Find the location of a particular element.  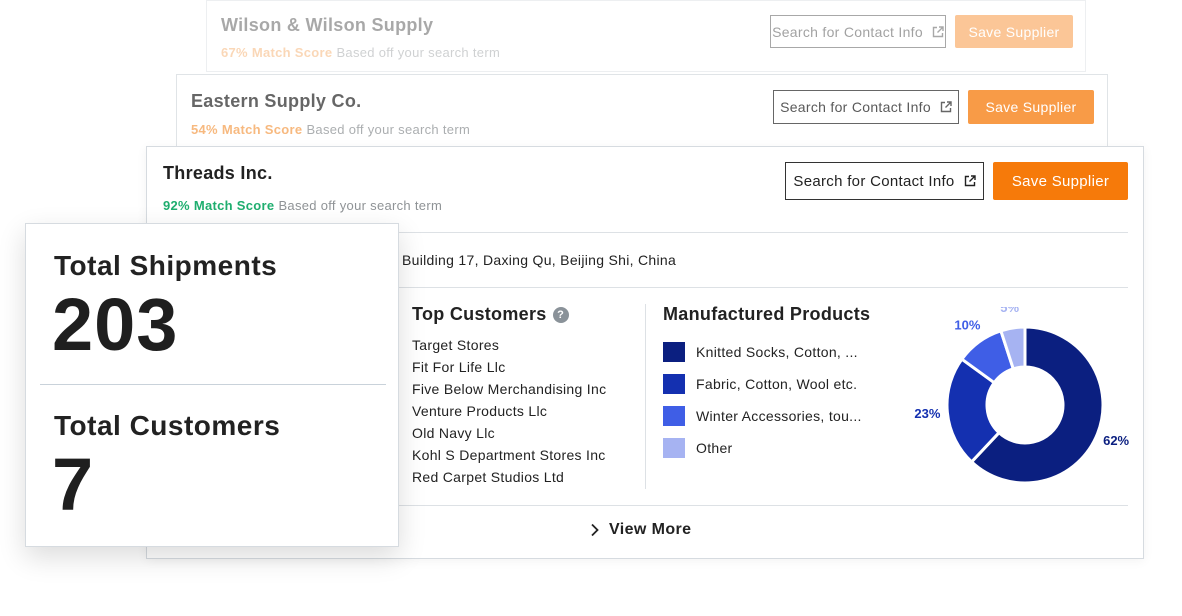

match-score-percent: 92% Match Score is located at coordinates (219, 205).